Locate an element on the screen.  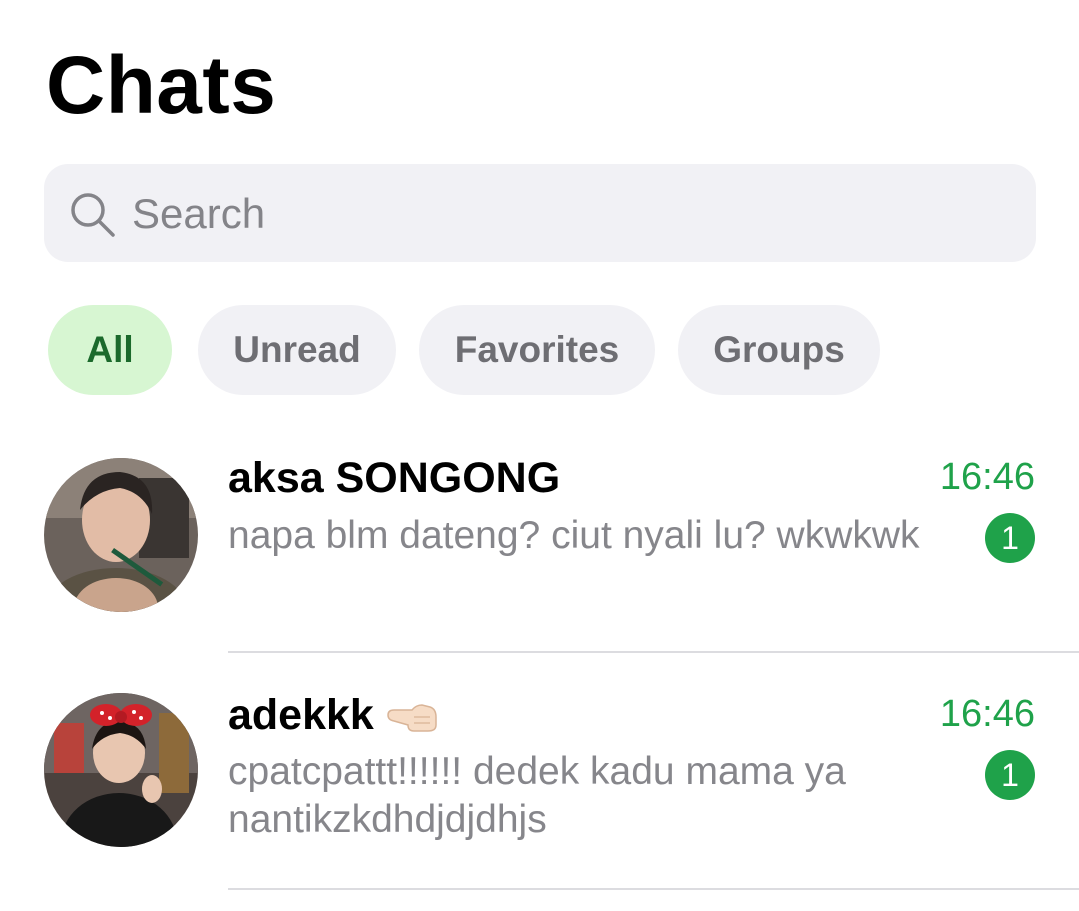
filter-chip-label: Groups is located at coordinates (779, 349).